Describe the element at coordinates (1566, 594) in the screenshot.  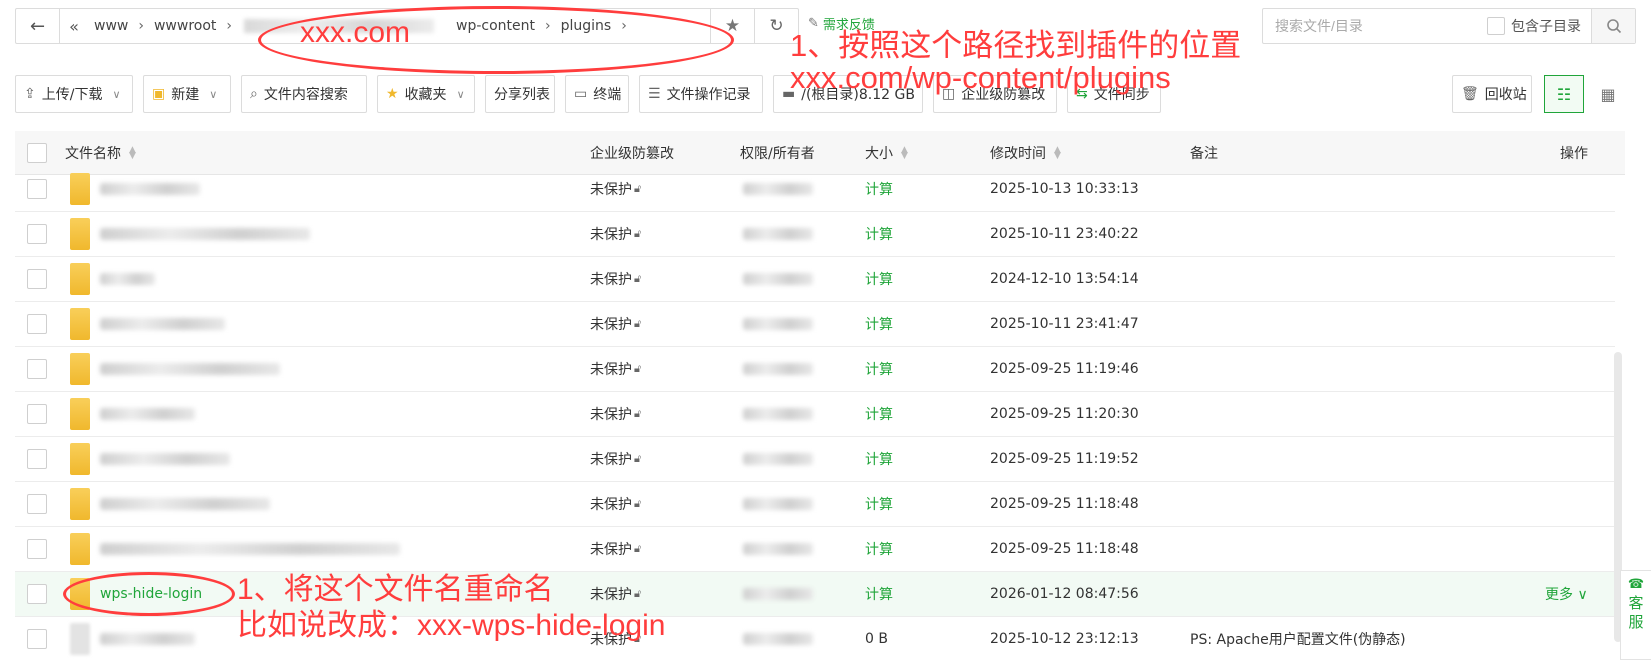
I see `more-button: 更多 ∨` at that location.